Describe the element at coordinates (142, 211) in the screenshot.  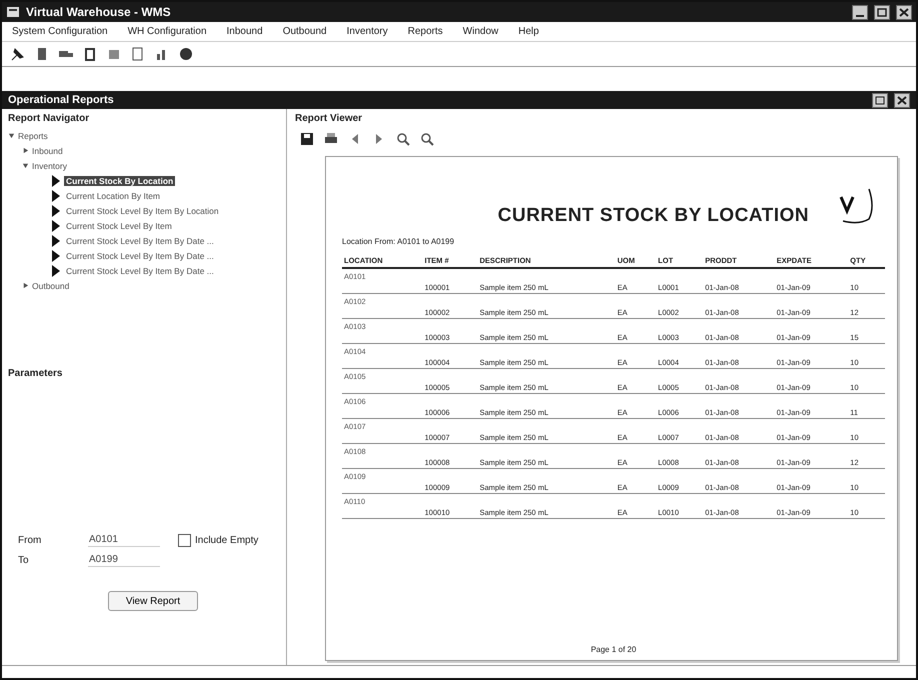
I see `tree-item: Current Stock Level By Item By Location` at that location.